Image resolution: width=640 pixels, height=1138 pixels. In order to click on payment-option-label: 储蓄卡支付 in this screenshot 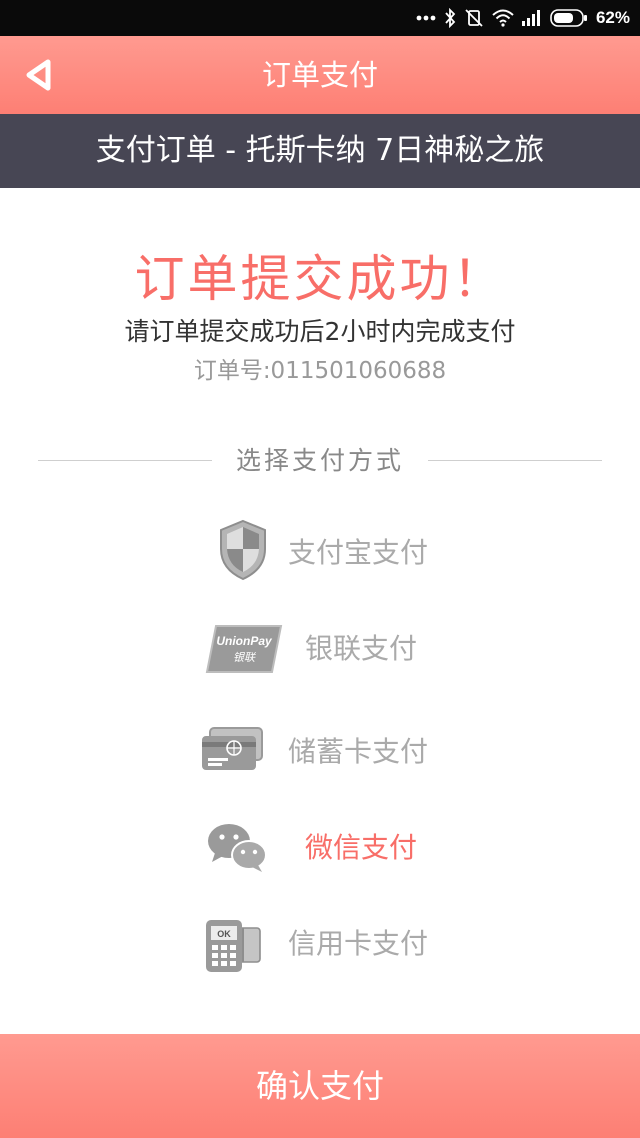, I will do `click(358, 751)`.